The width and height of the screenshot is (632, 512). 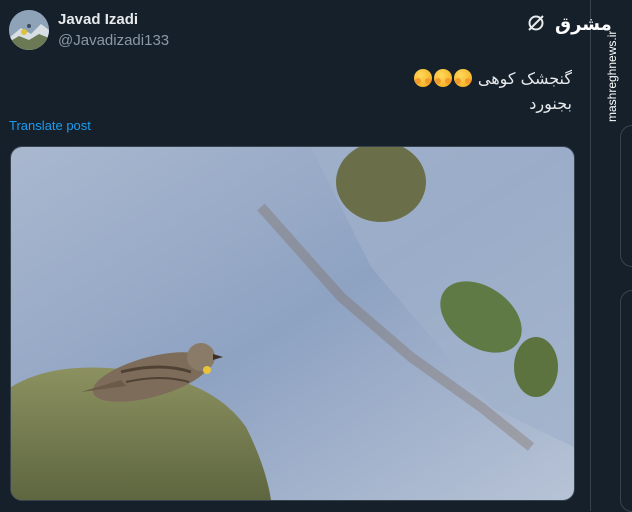 What do you see at coordinates (382, 78) in the screenshot?
I see `tweet-text-line1: گنجشک کوهی` at bounding box center [382, 78].